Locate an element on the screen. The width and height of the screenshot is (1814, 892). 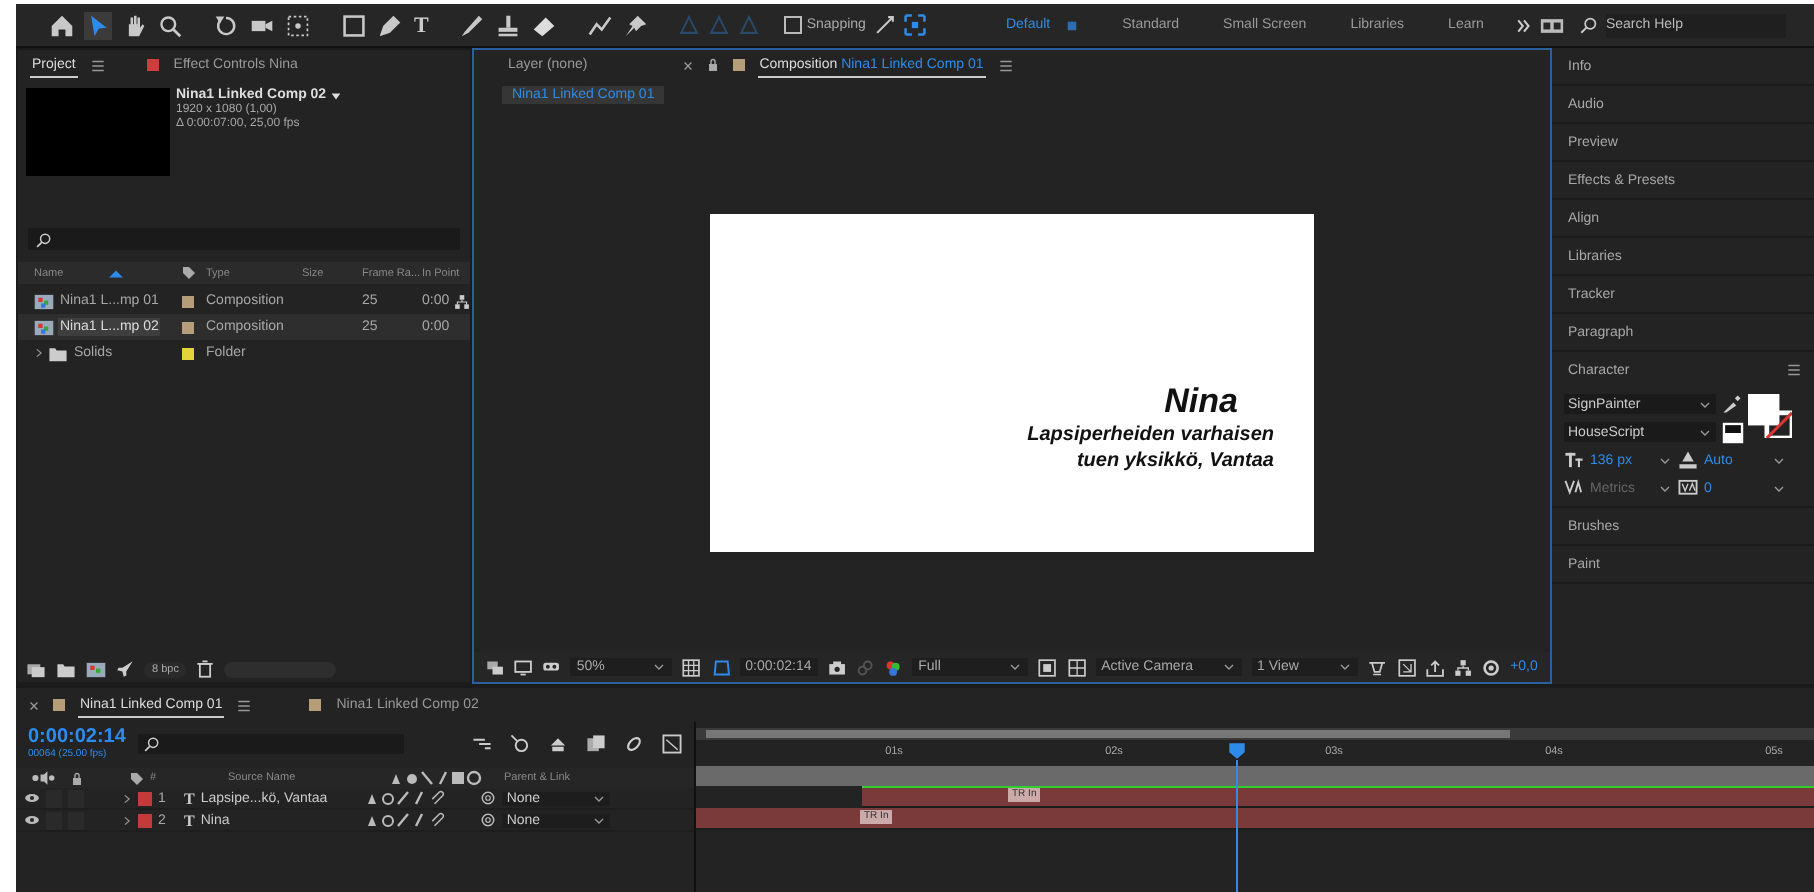
color-channels-icon is located at coordinates (893, 667).